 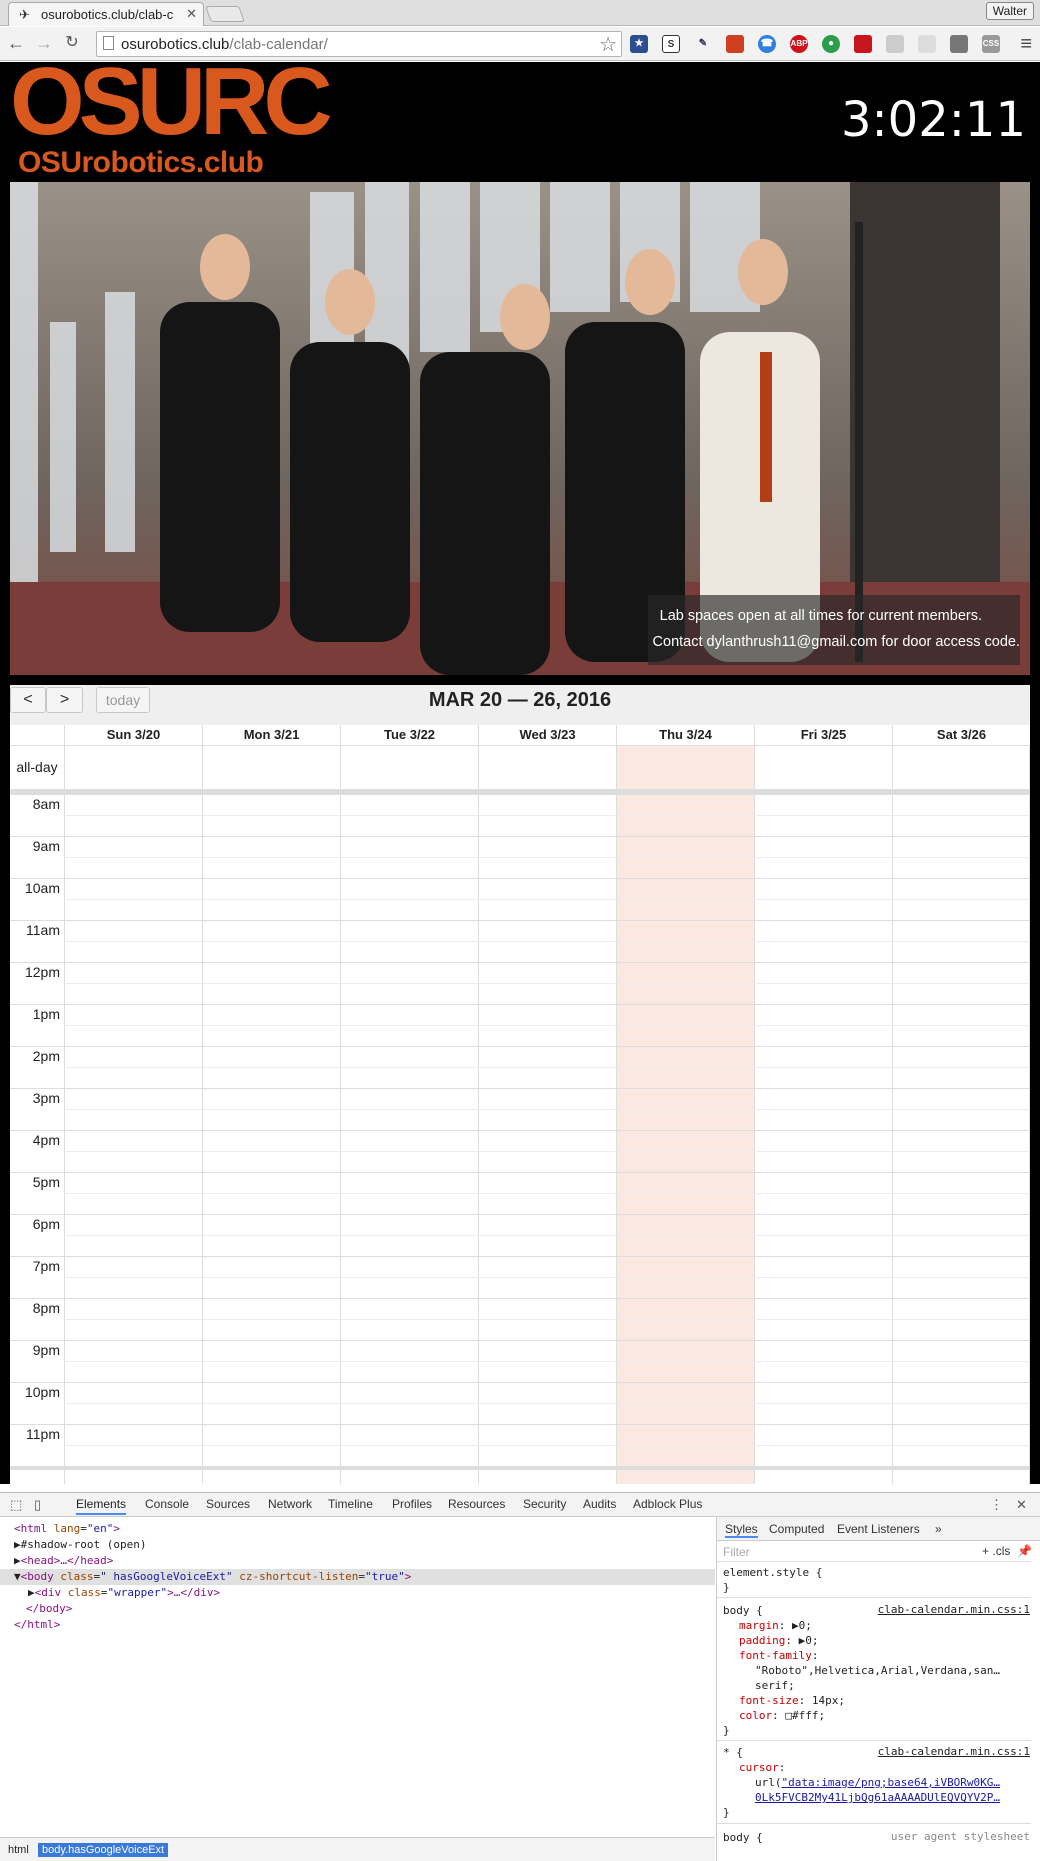 What do you see at coordinates (895, 44) in the screenshot?
I see `grid-extension-icon` at bounding box center [895, 44].